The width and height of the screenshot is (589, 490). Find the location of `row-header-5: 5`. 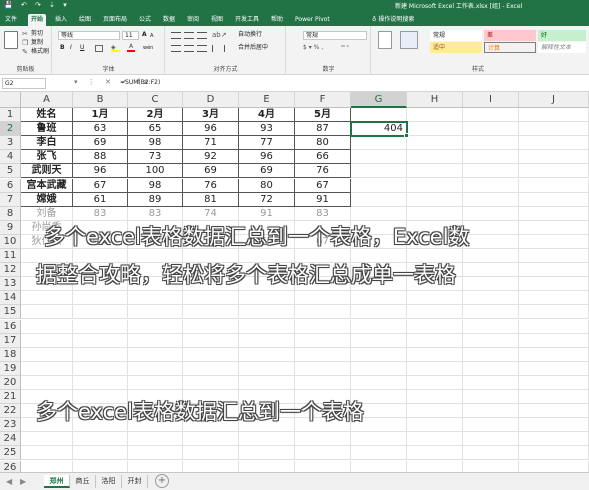

row-header-5: 5 is located at coordinates (10, 171).